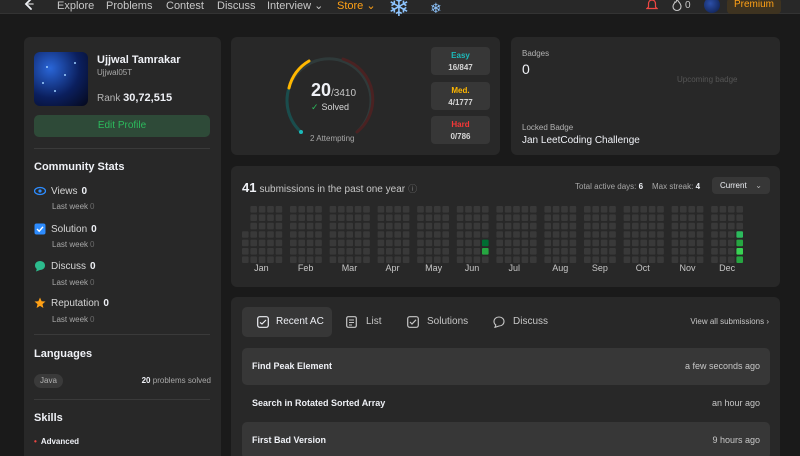 The width and height of the screenshot is (800, 456). I want to click on language-tag-java: Java, so click(48, 381).